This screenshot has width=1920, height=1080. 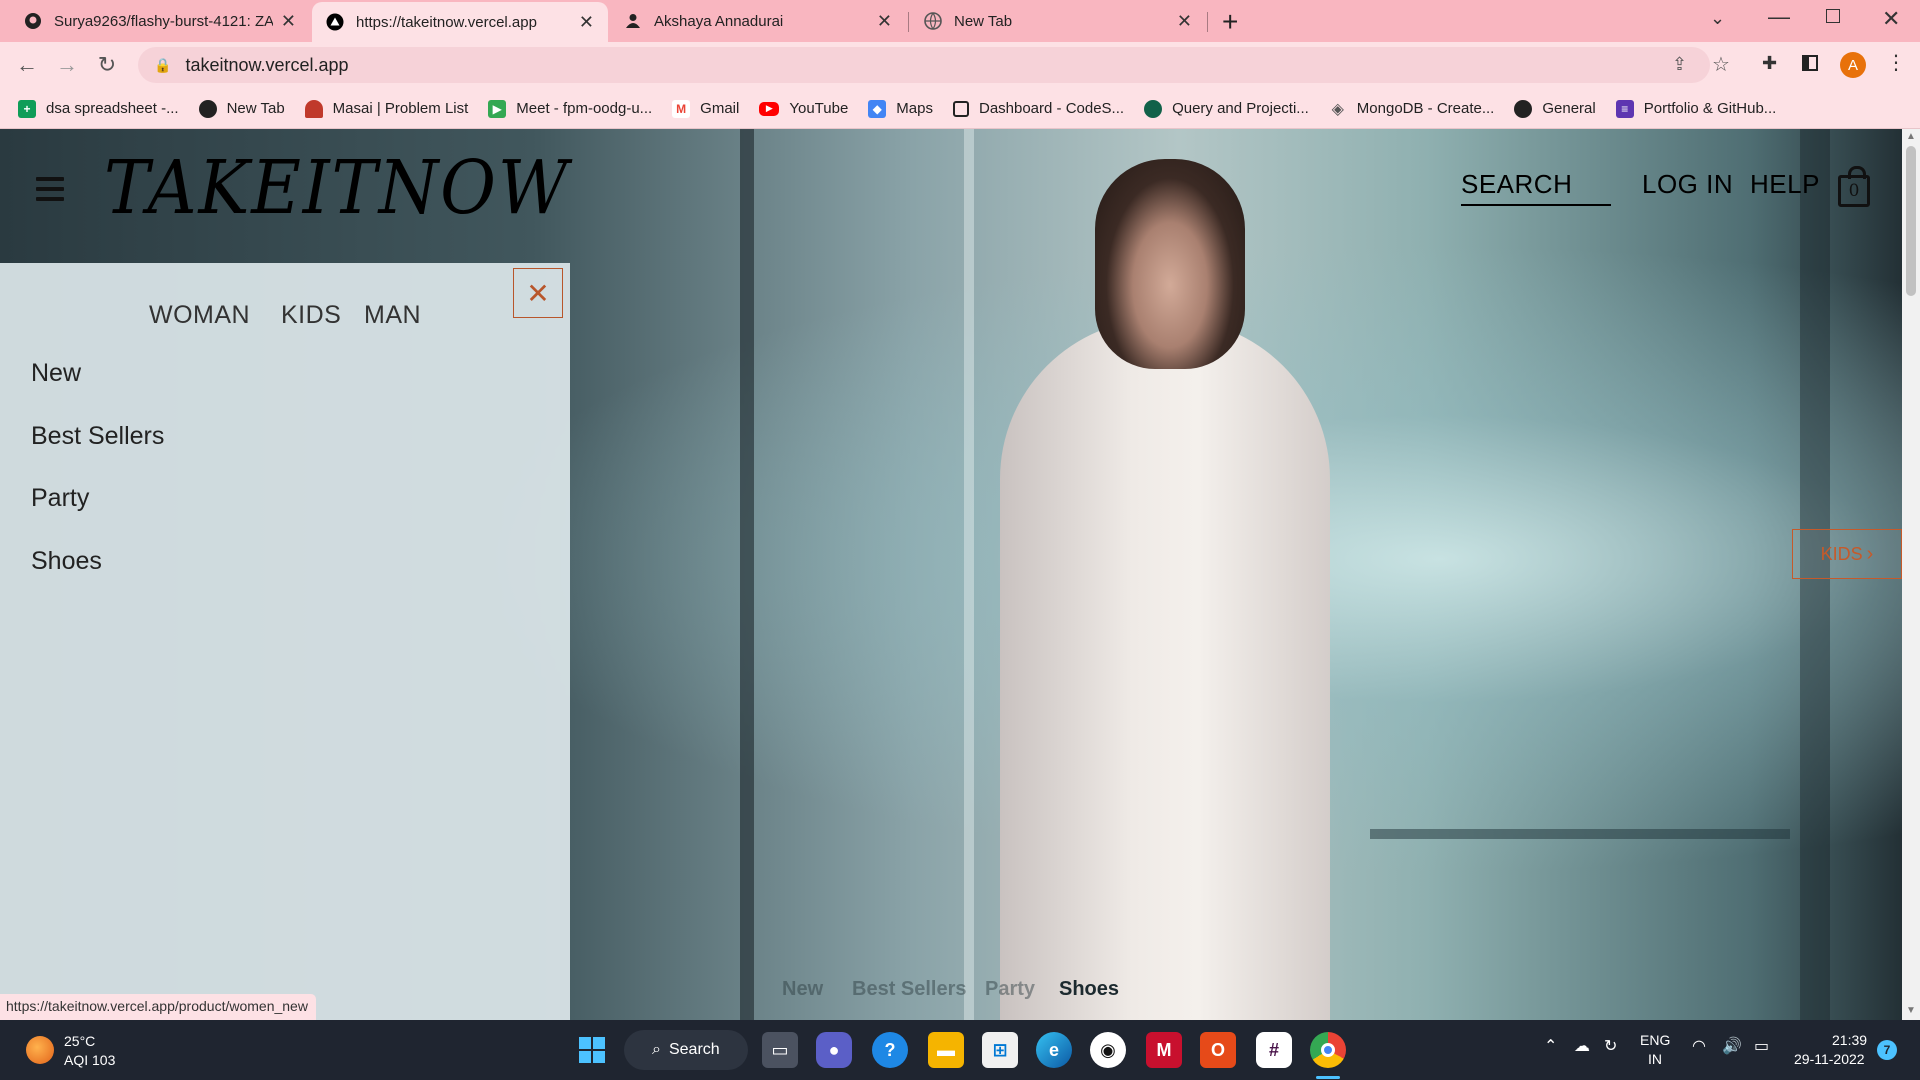 I want to click on bottom-link-new: New, so click(x=802, y=989).